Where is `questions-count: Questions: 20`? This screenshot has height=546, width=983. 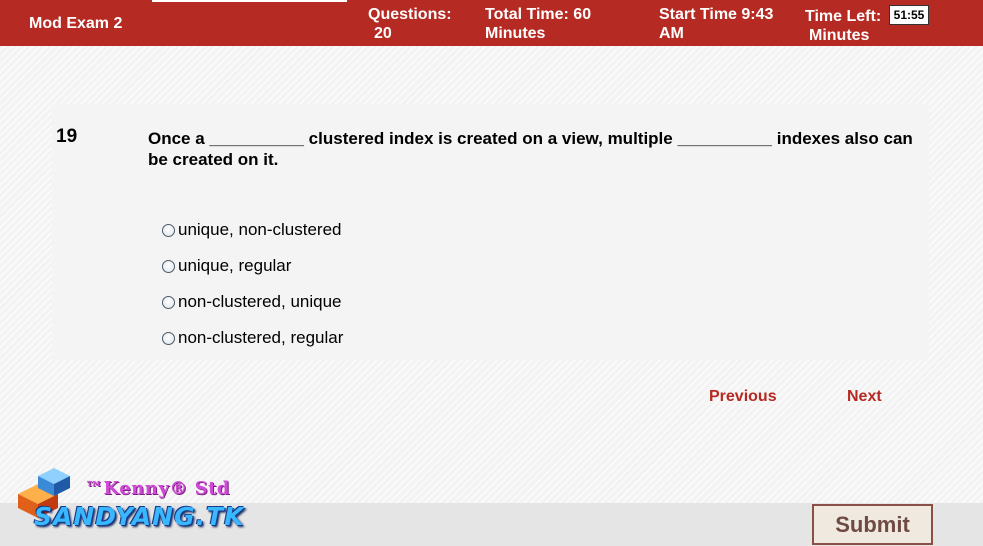 questions-count: Questions: 20 is located at coordinates (410, 24).